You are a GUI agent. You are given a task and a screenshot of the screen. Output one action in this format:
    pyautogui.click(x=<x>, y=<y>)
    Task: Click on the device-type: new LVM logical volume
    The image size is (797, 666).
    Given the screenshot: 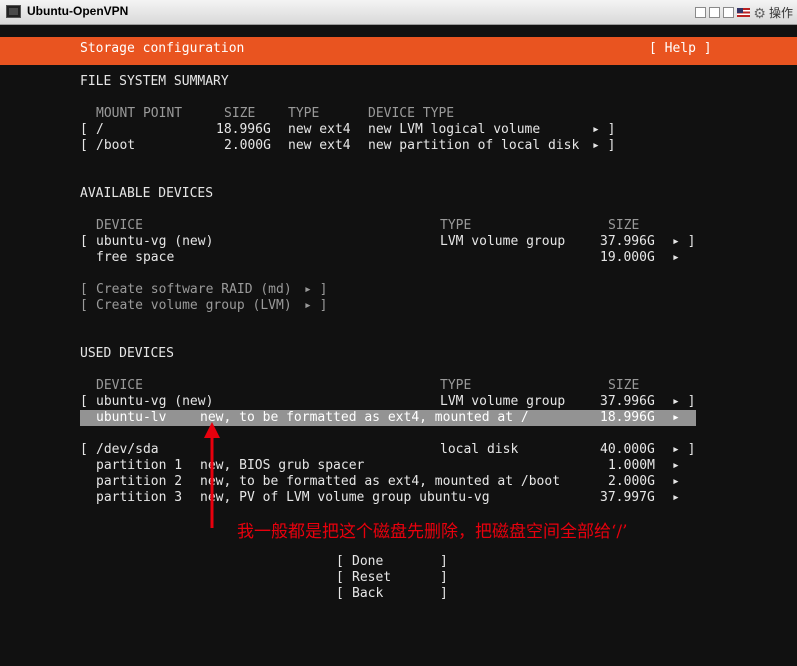 What is the action you would take?
    pyautogui.click(x=454, y=129)
    